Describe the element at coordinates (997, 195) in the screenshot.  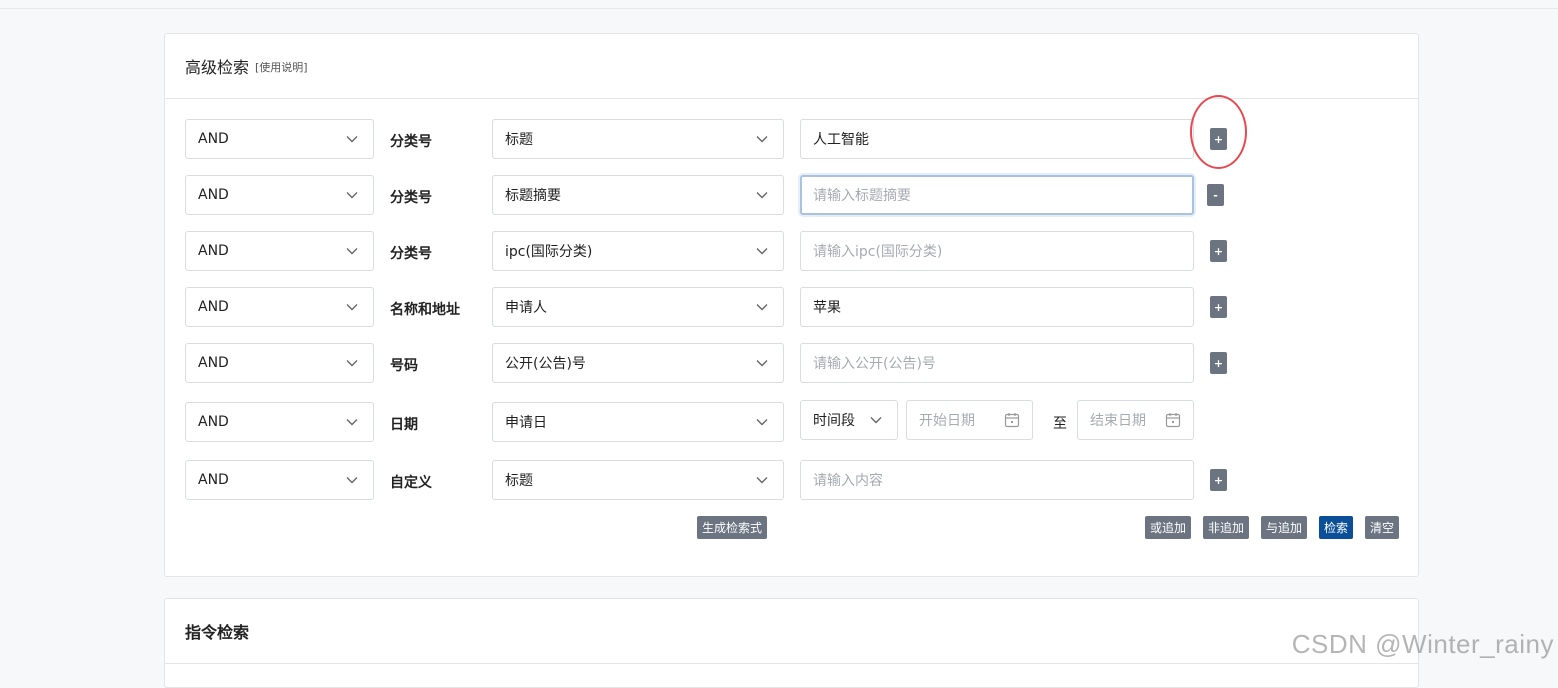
I see `search-value-input: 请输入标题摘要` at that location.